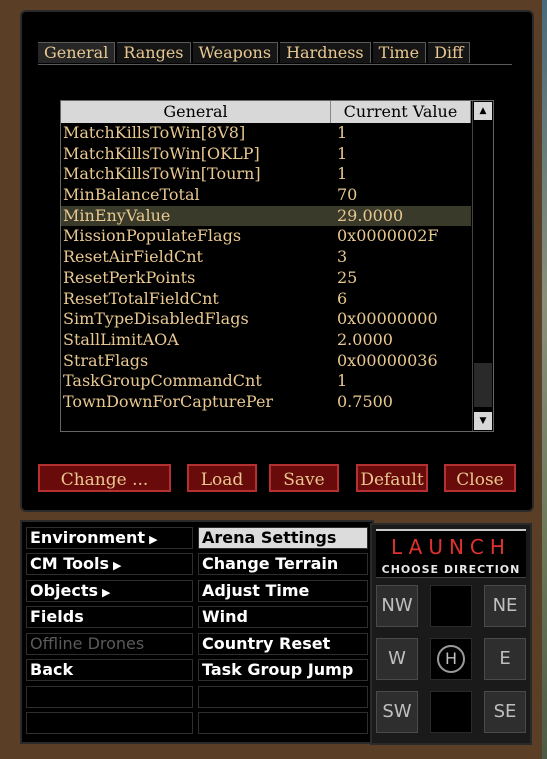 The image size is (547, 759). Describe the element at coordinates (77, 52) in the screenshot. I see `tab-general: General` at that location.